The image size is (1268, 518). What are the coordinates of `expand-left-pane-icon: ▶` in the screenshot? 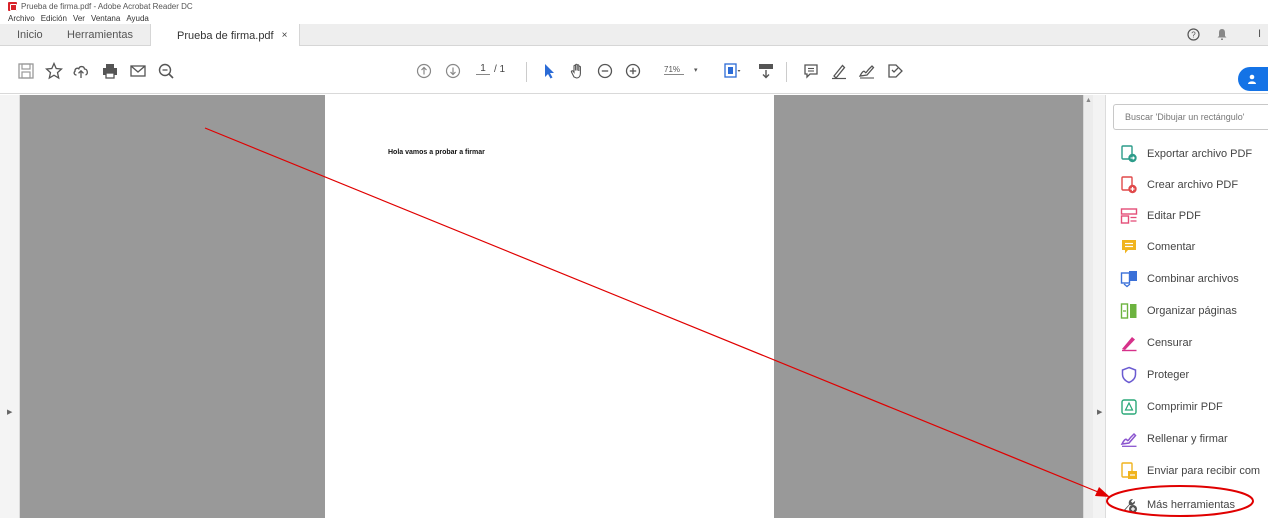 It's located at (9, 412).